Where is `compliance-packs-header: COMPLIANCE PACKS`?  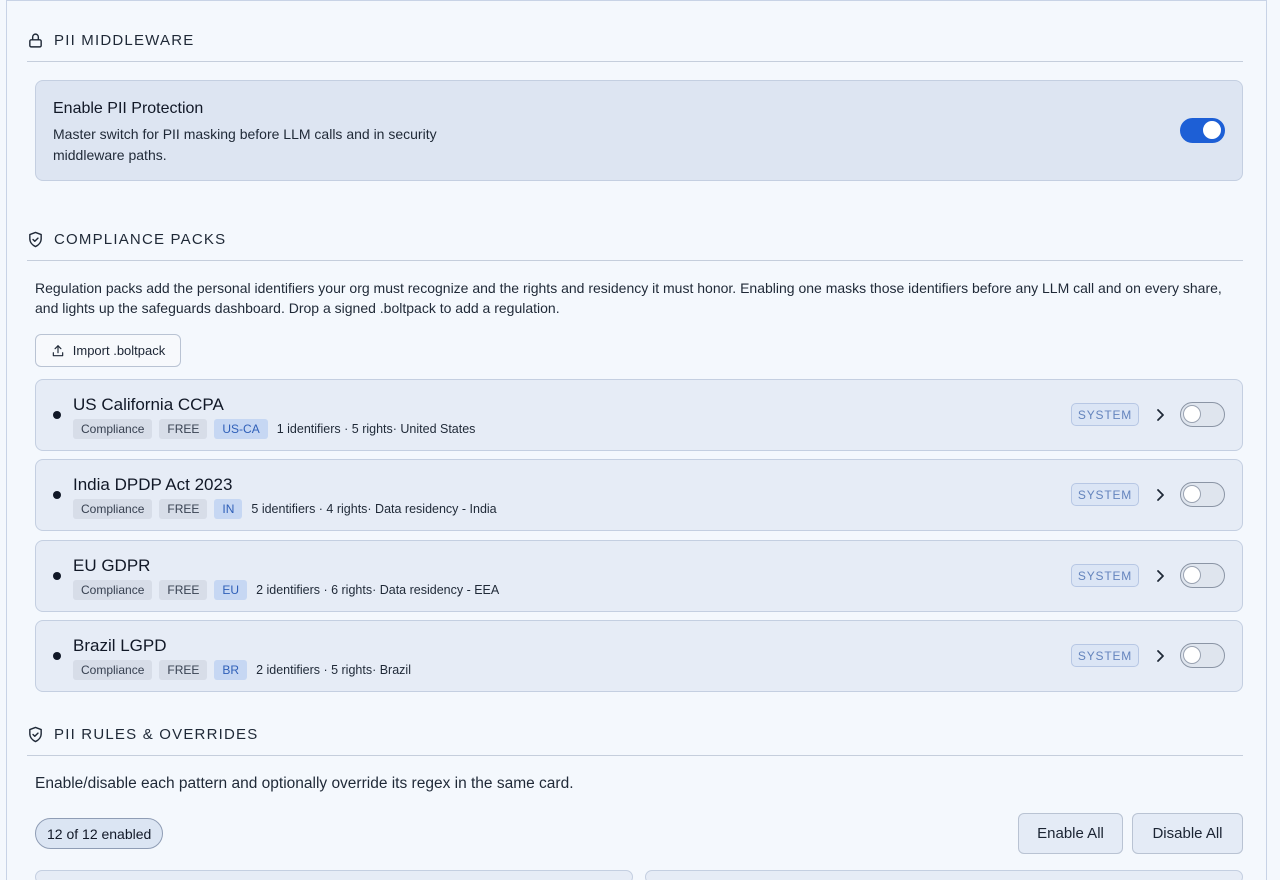
compliance-packs-header: COMPLIANCE PACKS is located at coordinates (635, 246).